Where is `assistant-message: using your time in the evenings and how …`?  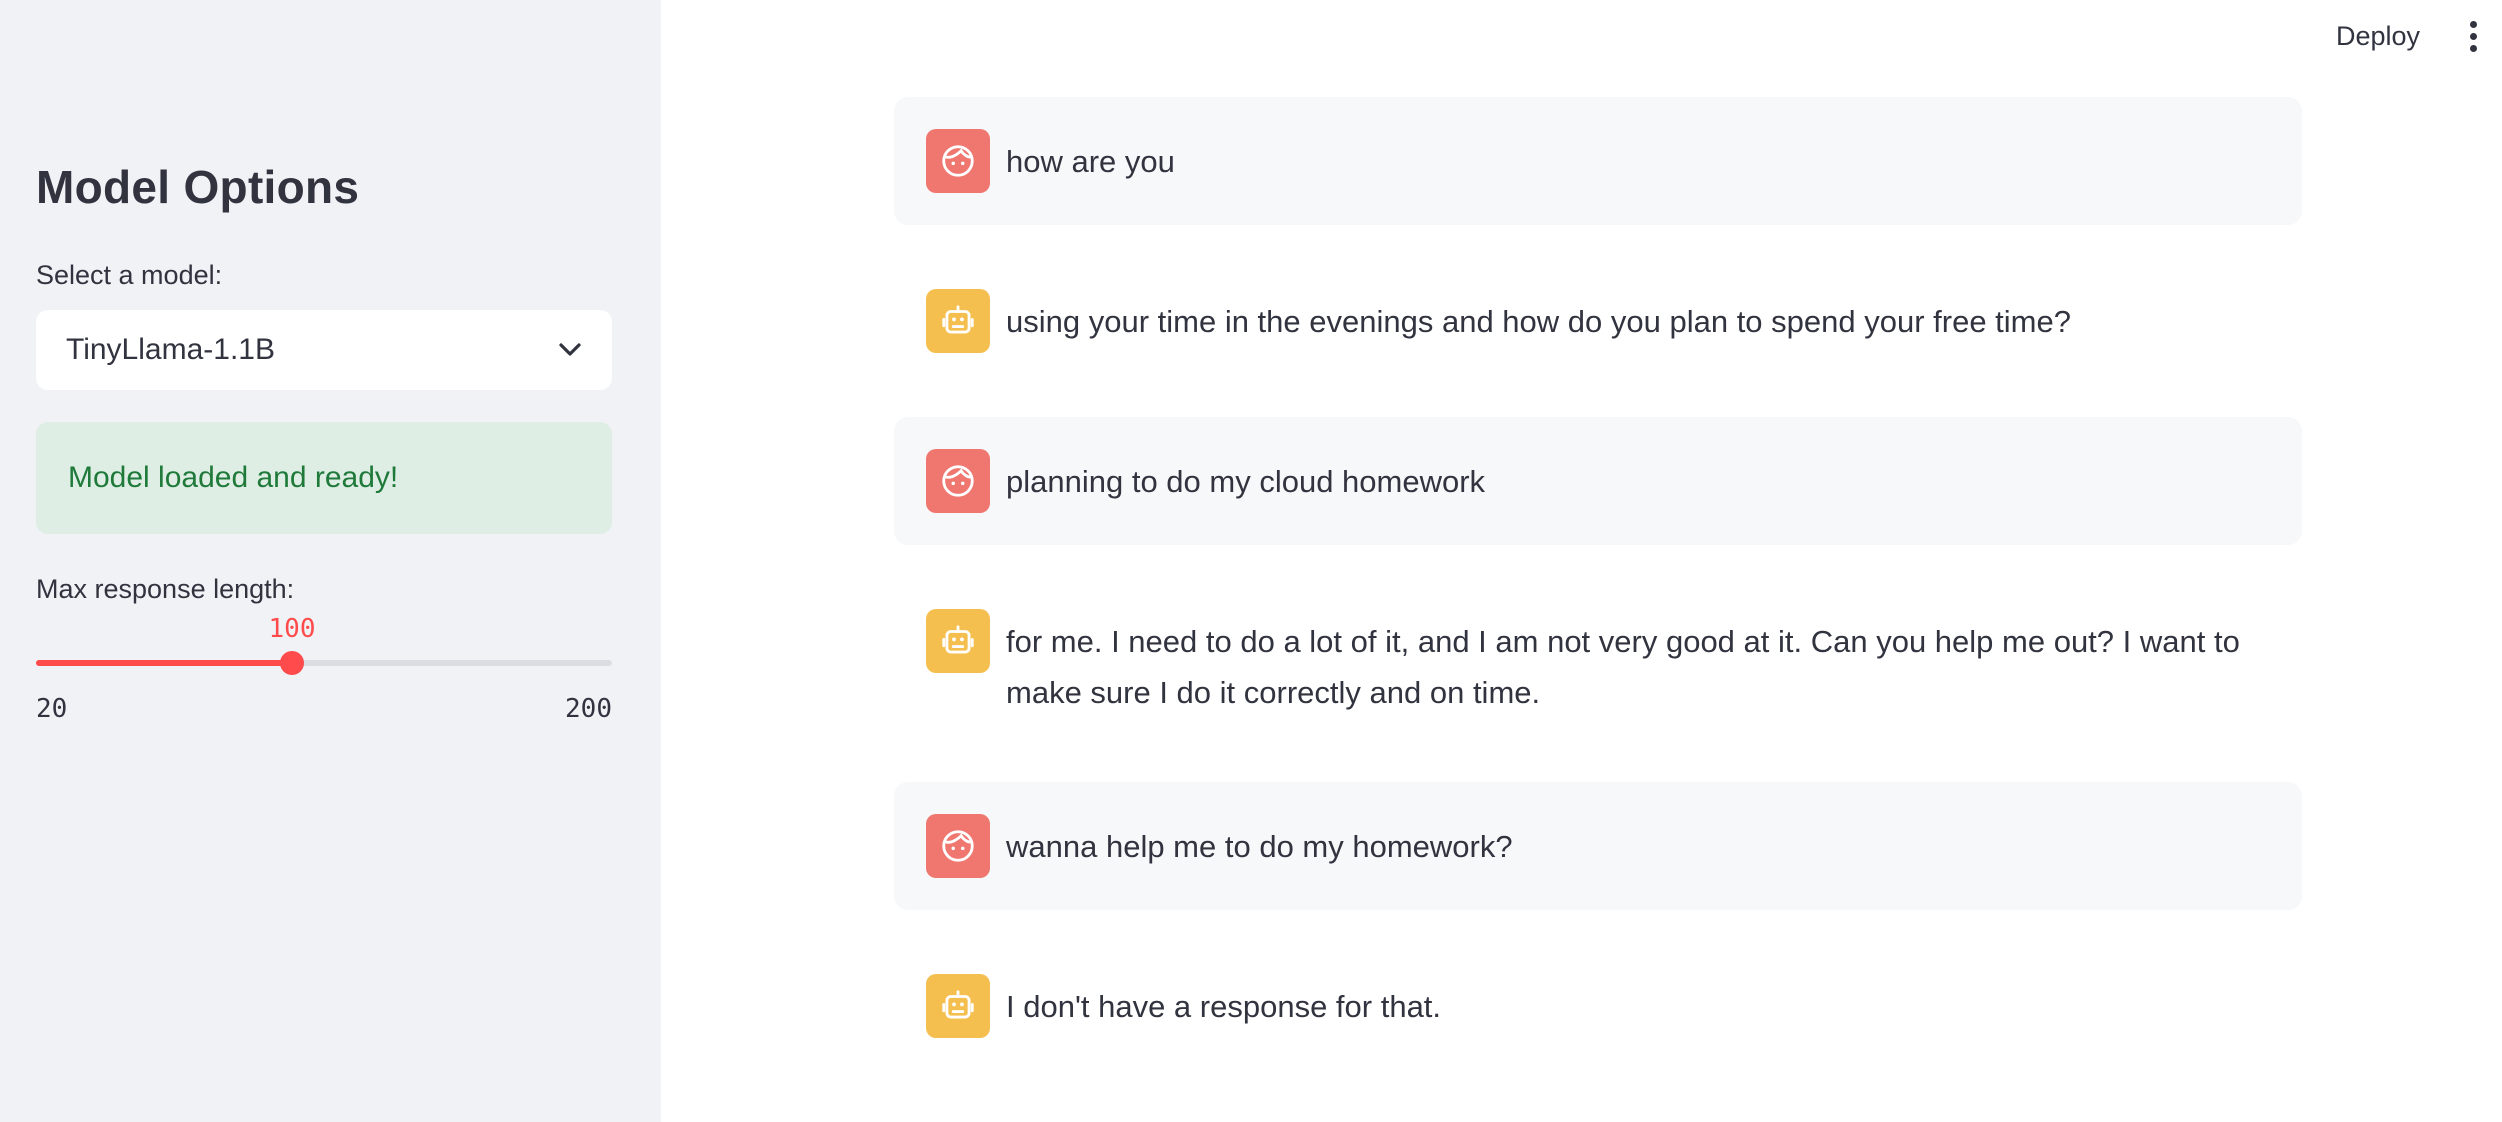
assistant-message: using your time in the evenings and how … is located at coordinates (1598, 321).